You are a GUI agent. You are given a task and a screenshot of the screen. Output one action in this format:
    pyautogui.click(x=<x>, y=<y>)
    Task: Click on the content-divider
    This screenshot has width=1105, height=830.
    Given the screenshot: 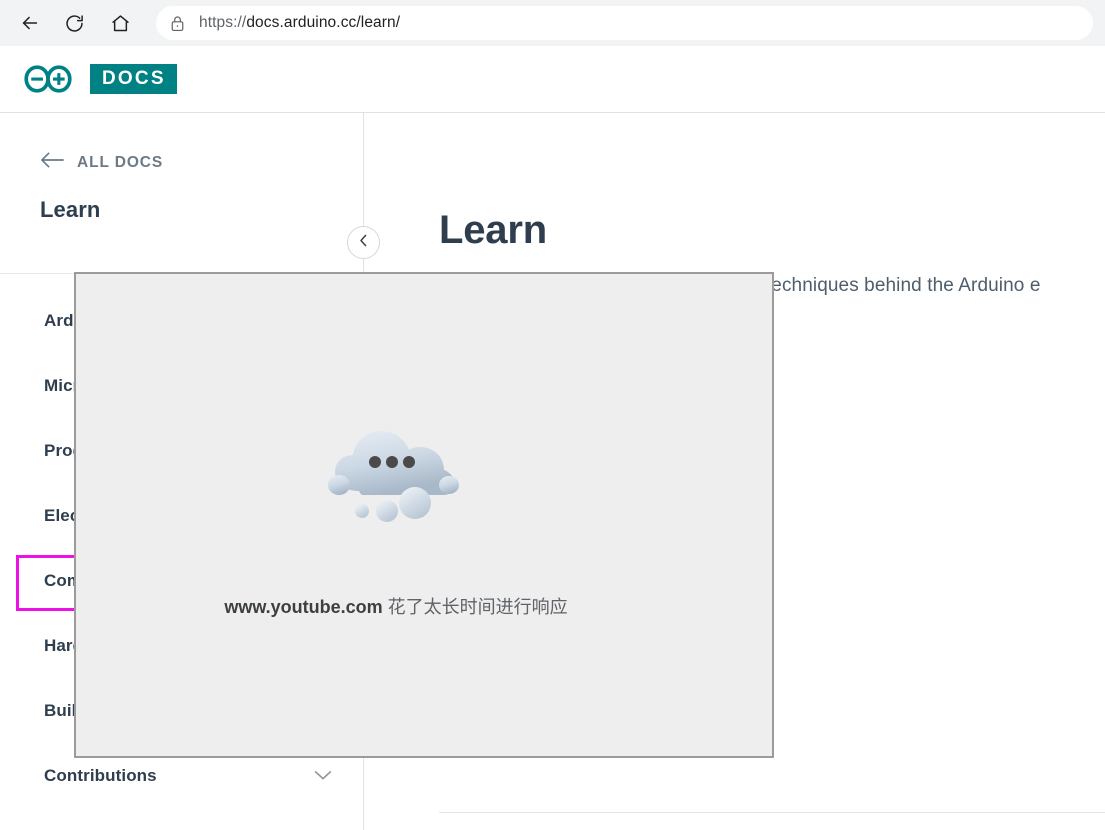 What is the action you would take?
    pyautogui.click(x=772, y=812)
    